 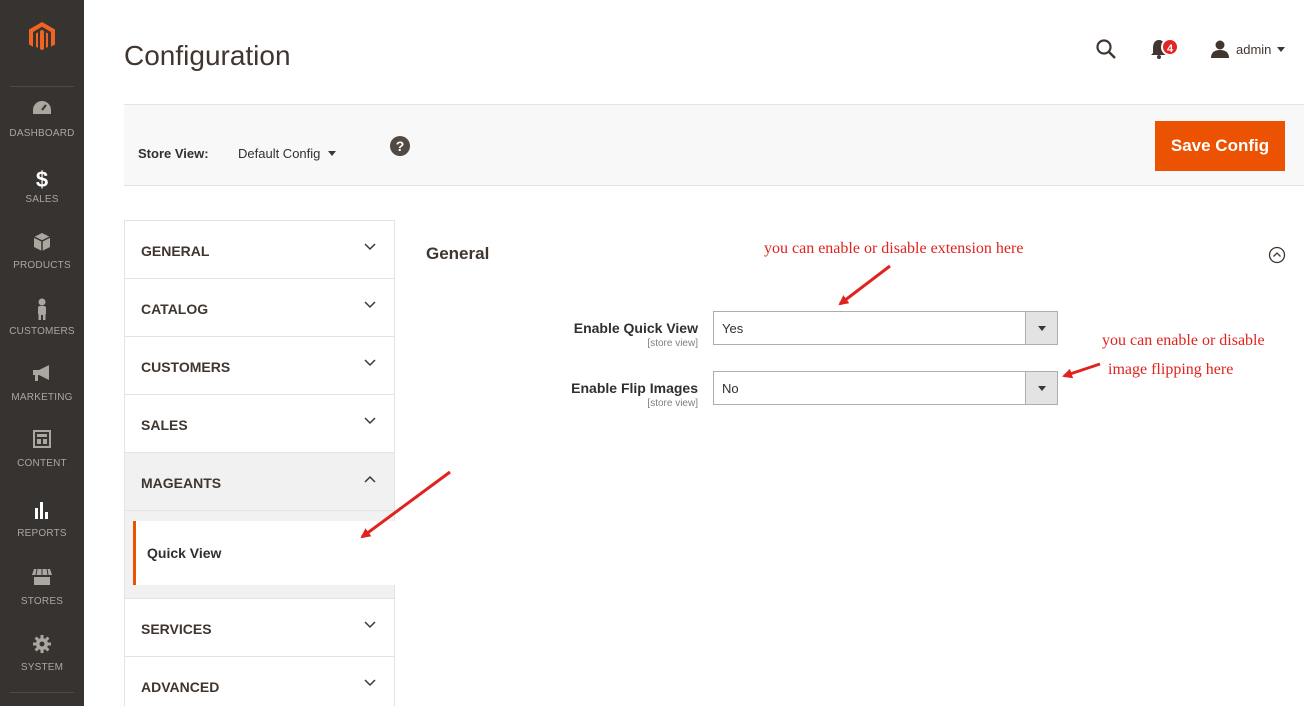 I want to click on arrow-to-quick-view-select, so click(x=864, y=285).